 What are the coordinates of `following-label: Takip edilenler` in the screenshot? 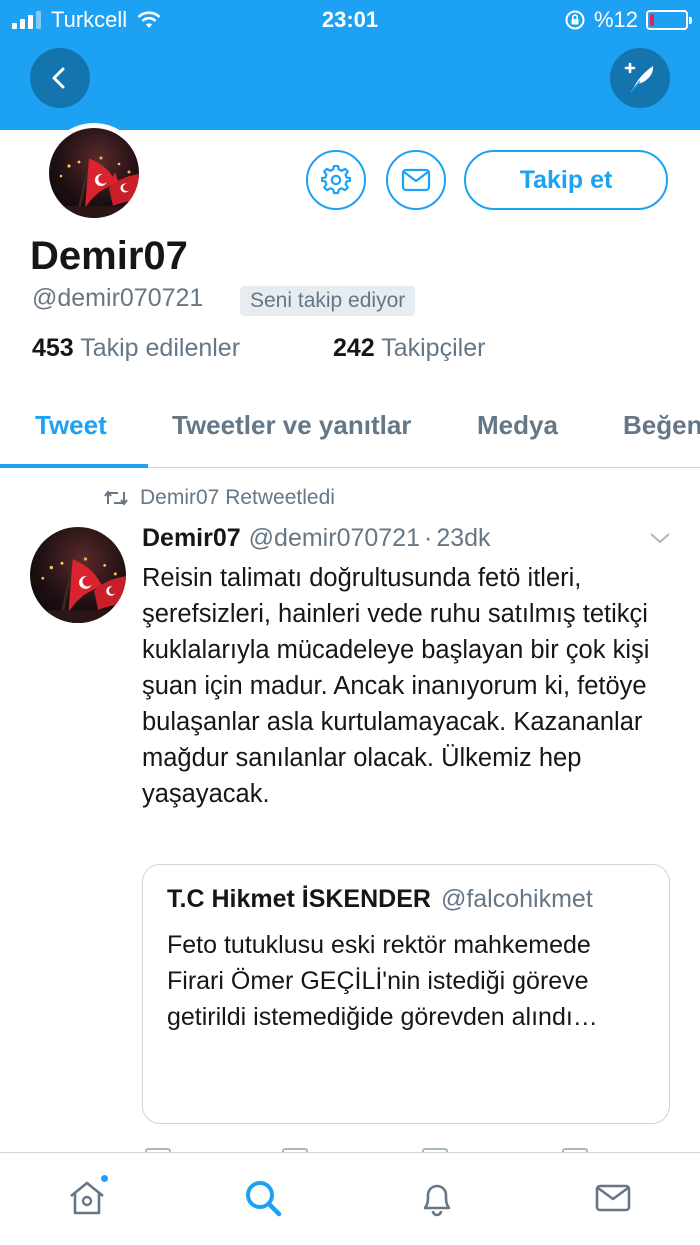 It's located at (160, 348).